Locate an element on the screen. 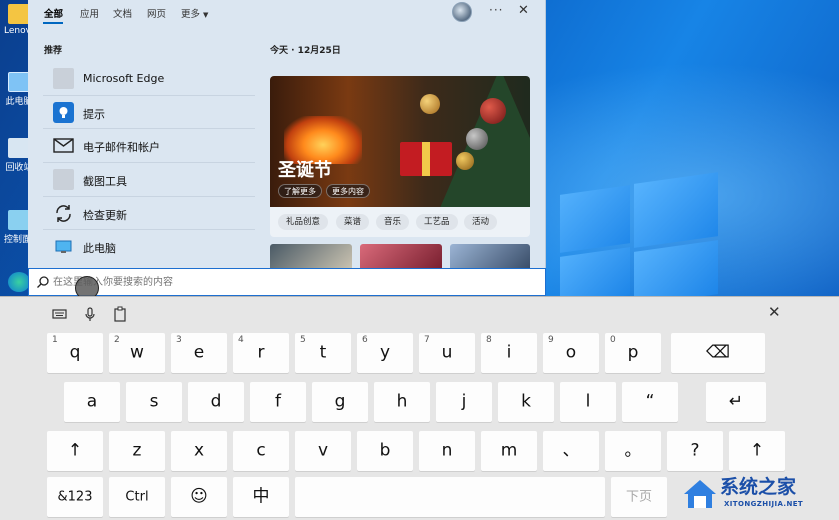  microphone-icon is located at coordinates (90, 314).